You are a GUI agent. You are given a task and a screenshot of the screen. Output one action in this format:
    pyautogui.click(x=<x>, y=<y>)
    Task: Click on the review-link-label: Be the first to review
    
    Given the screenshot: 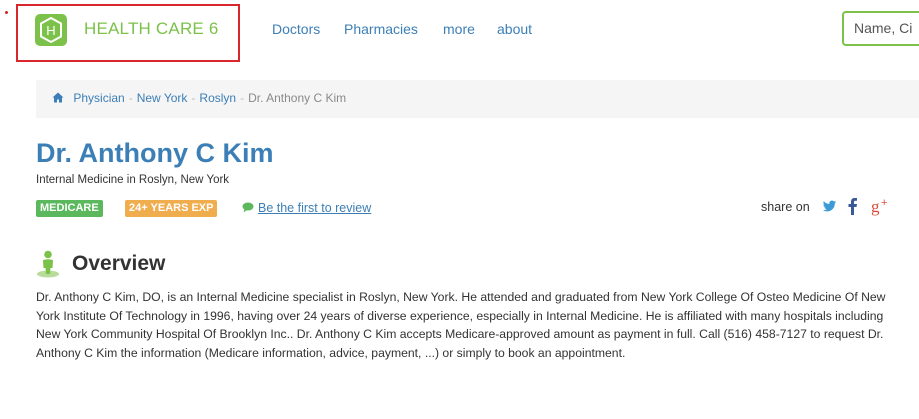 What is the action you would take?
    pyautogui.click(x=315, y=208)
    